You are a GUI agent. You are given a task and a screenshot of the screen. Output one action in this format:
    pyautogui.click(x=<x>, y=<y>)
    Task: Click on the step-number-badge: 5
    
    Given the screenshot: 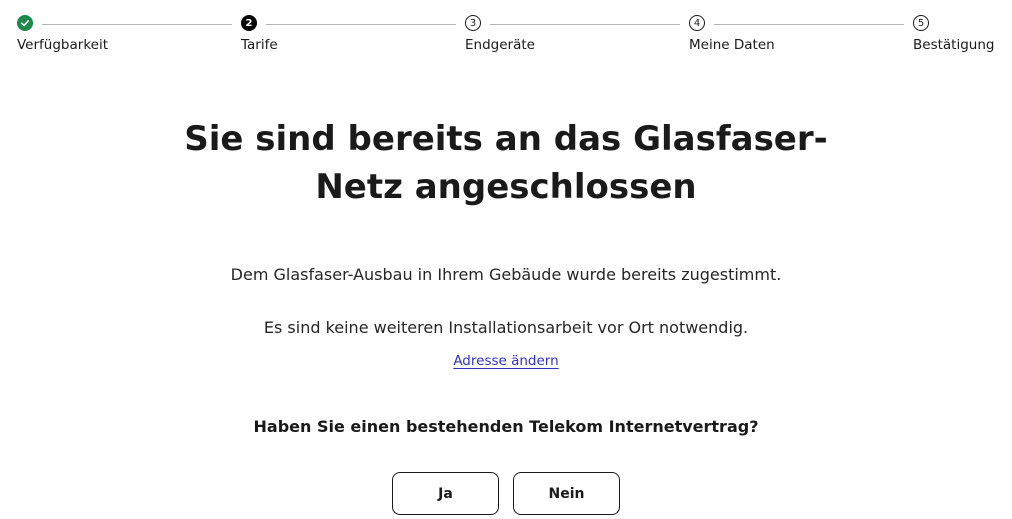 What is the action you would take?
    pyautogui.click(x=921, y=23)
    